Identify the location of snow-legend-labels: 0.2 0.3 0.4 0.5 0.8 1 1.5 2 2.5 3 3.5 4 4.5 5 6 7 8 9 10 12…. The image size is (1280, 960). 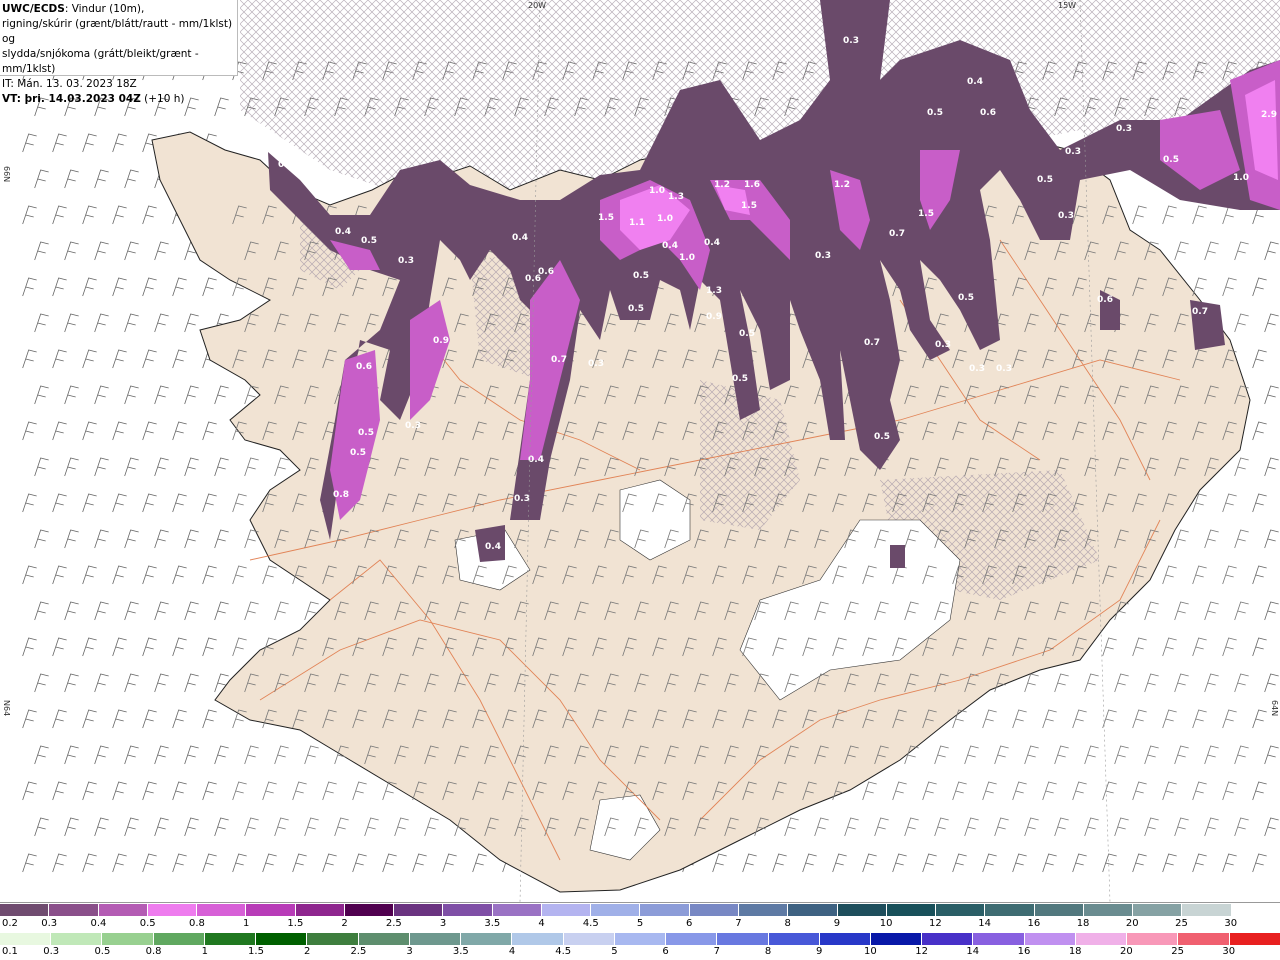
(640, 925).